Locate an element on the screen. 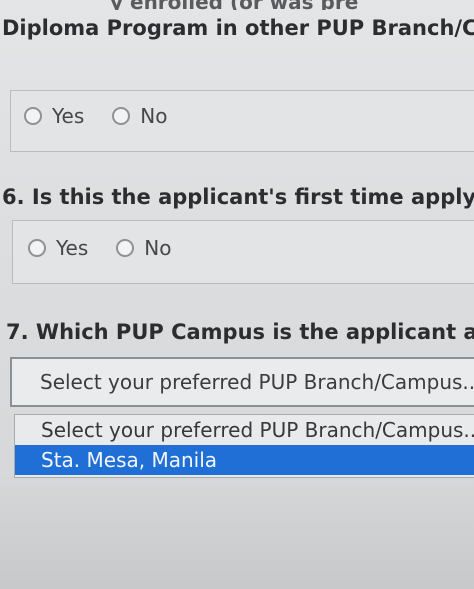 This screenshot has width=474, height=589. radio-no-6: No is located at coordinates (144, 248).